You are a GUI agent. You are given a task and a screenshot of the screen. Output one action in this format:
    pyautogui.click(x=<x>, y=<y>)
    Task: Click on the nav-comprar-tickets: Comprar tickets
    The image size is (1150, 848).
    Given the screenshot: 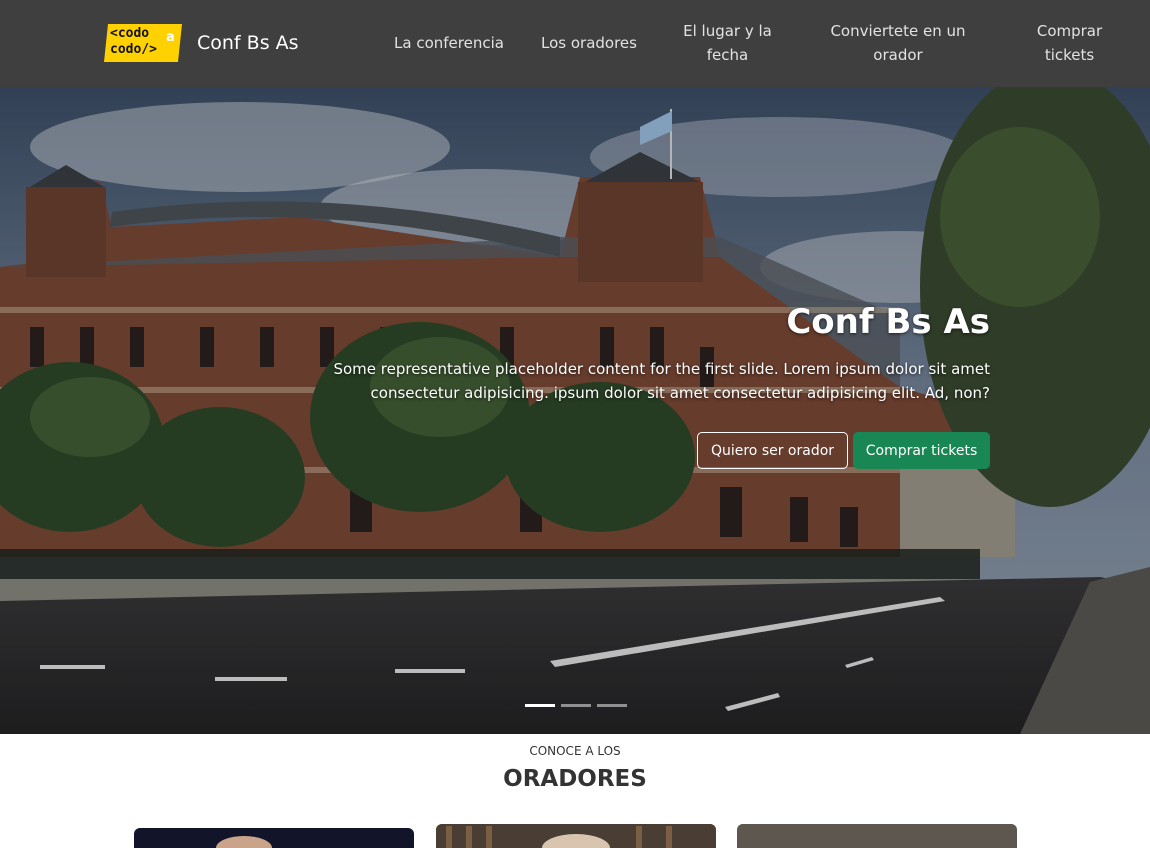 What is the action you would take?
    pyautogui.click(x=1069, y=43)
    